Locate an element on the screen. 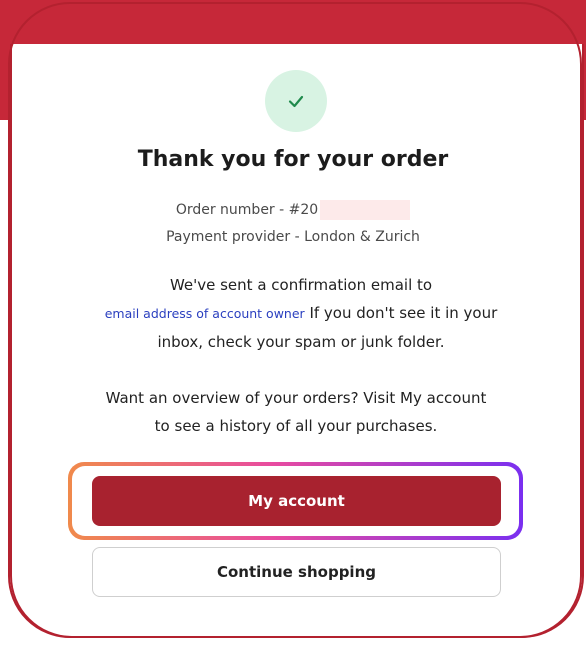 The width and height of the screenshot is (586, 647). email-intro-text: We've sent a confirmation email to is located at coordinates (301, 285).